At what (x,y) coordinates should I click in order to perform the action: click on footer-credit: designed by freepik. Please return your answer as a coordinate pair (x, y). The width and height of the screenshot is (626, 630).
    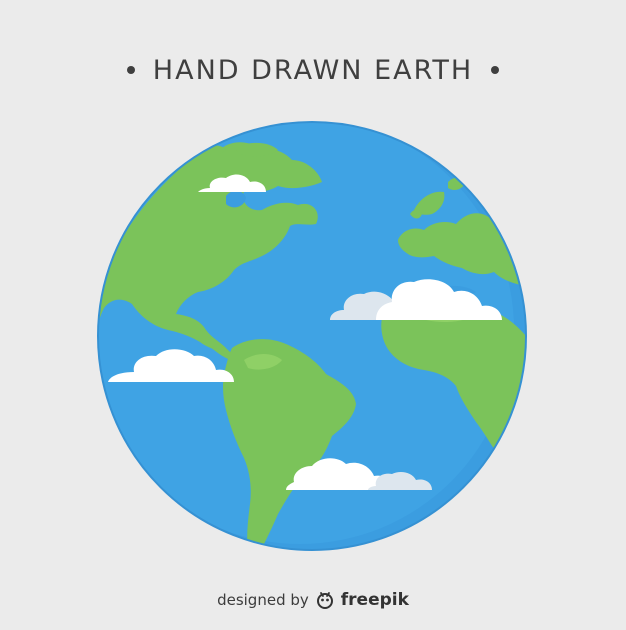
    Looking at the image, I should click on (313, 600).